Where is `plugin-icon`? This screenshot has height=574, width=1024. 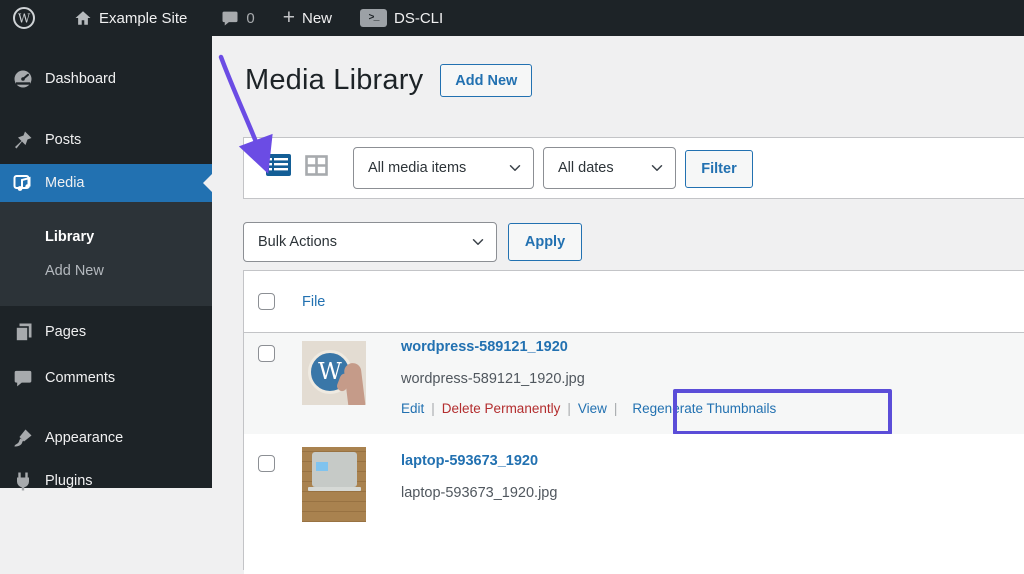
plugin-icon is located at coordinates (23, 481).